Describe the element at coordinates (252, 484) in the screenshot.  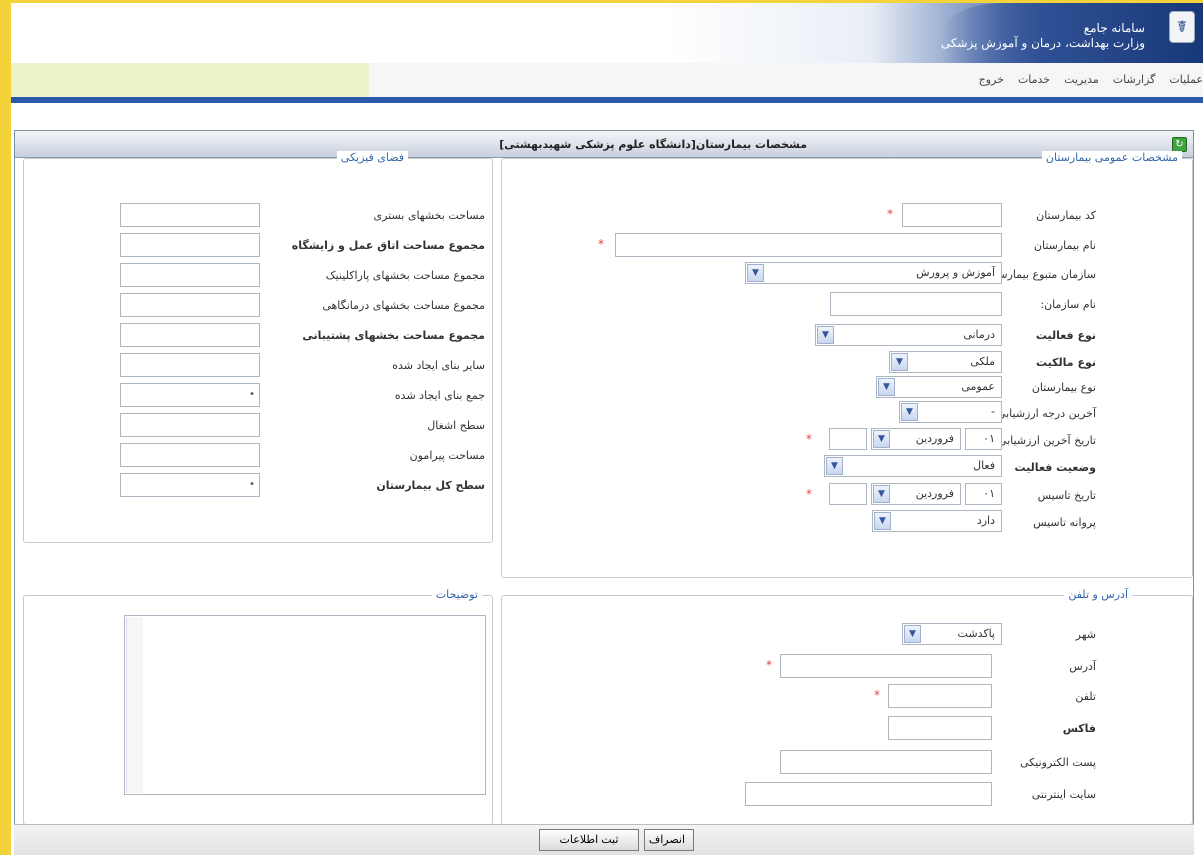
I see `computed-marker: •` at that location.